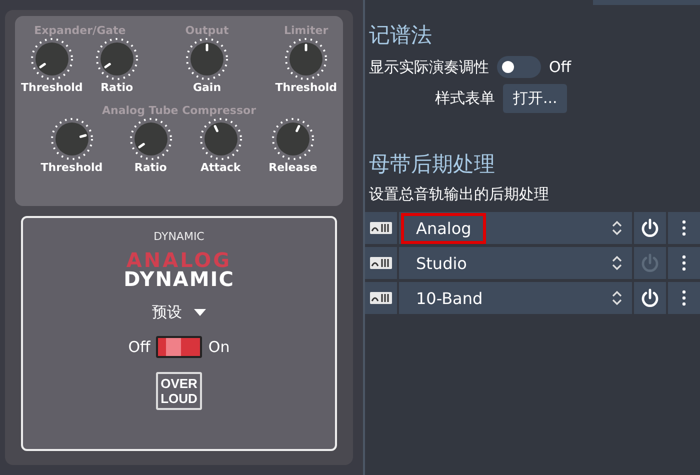 Image resolution: width=700 pixels, height=475 pixels. What do you see at coordinates (429, 67) in the screenshot?
I see `setting-label: 显示实际演奏调性` at bounding box center [429, 67].